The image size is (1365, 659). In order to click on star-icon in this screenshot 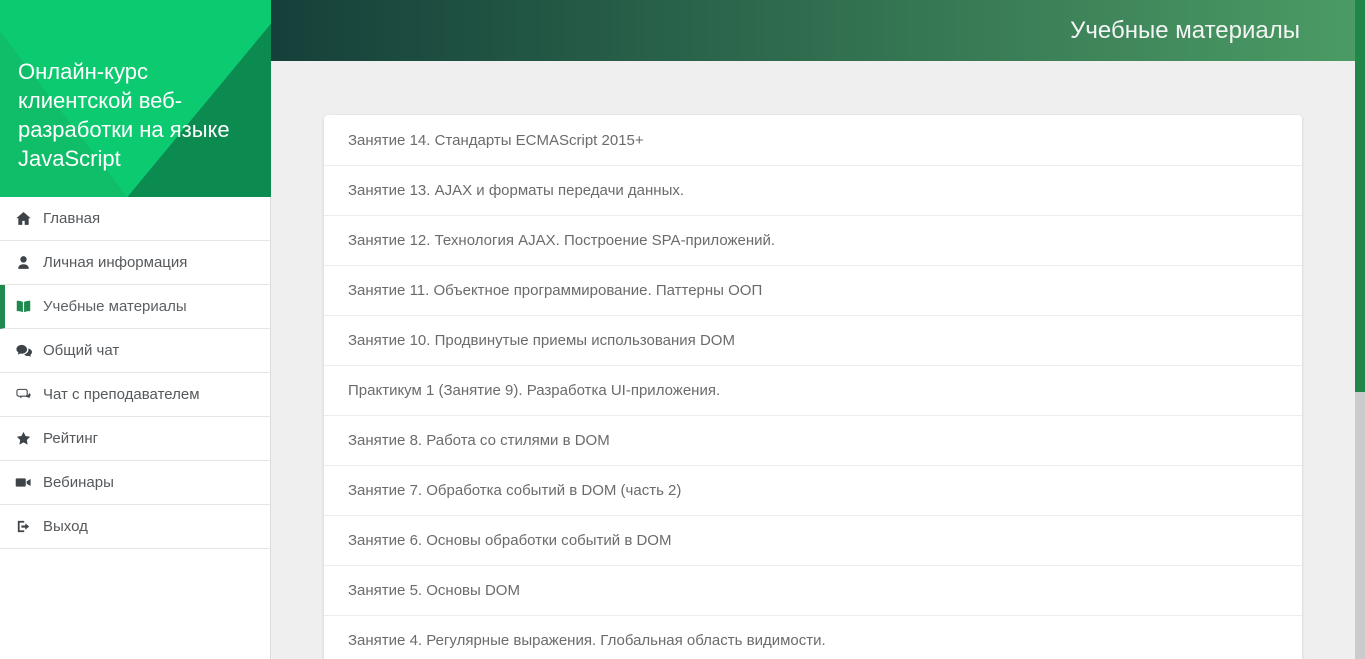, I will do `click(23, 439)`.